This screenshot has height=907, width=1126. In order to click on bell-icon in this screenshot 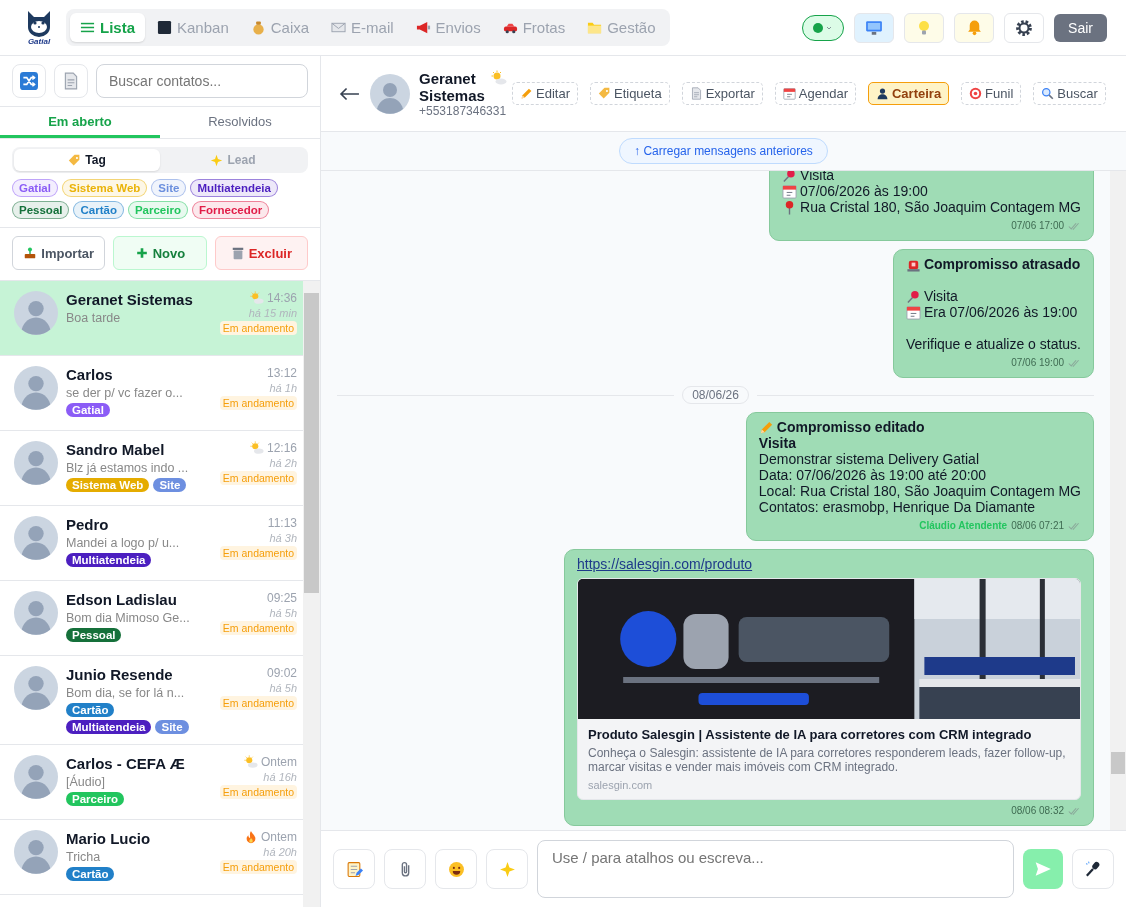, I will do `click(974, 27)`.